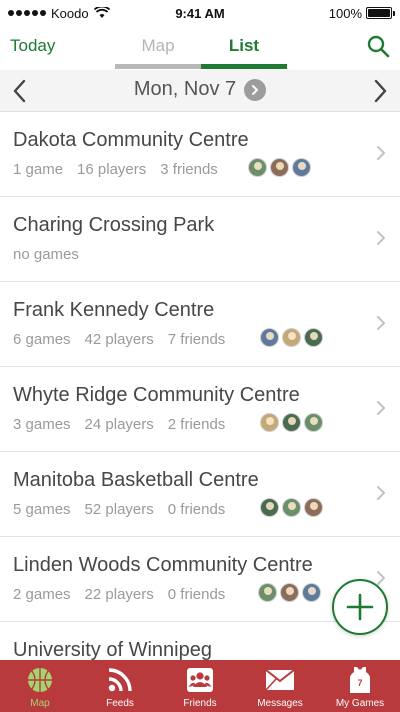 The width and height of the screenshot is (400, 712). I want to click on status-left: Koodo, so click(59, 13).